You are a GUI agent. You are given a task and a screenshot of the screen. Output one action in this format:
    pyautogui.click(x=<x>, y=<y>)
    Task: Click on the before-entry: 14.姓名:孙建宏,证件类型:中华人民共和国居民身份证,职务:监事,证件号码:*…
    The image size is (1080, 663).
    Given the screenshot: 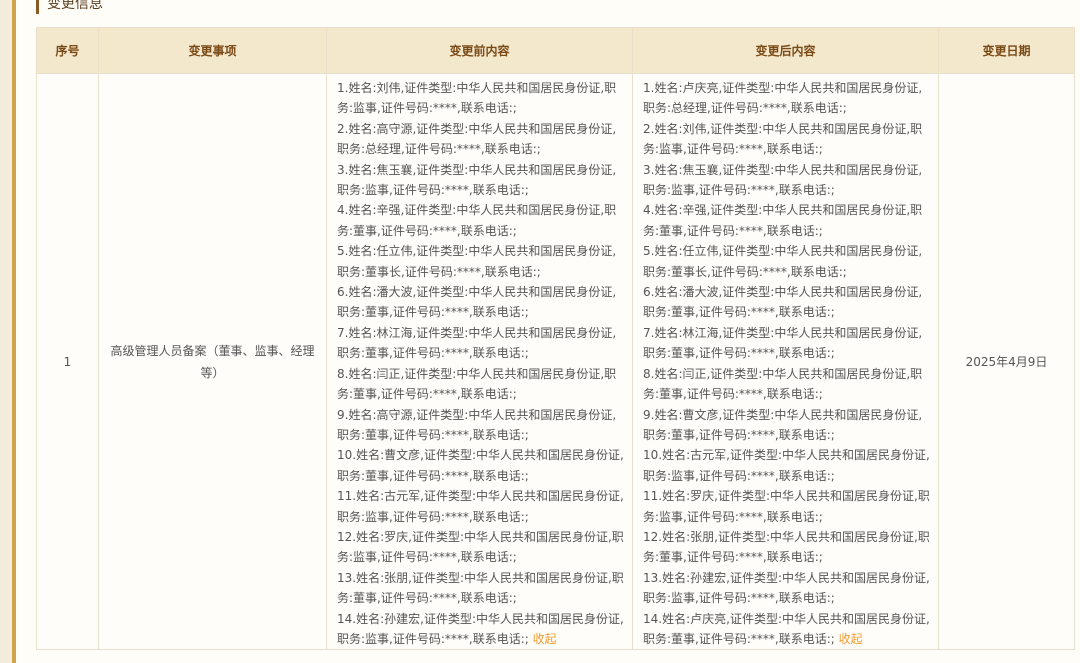 What is the action you would take?
    pyautogui.click(x=480, y=629)
    